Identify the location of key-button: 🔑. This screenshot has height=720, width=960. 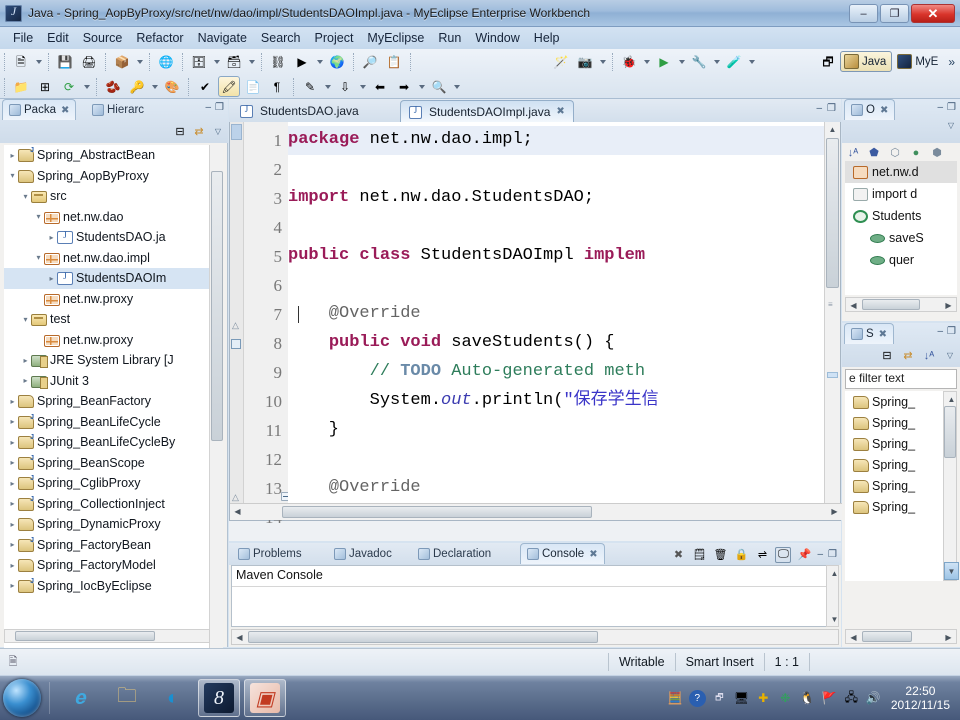
(137, 86).